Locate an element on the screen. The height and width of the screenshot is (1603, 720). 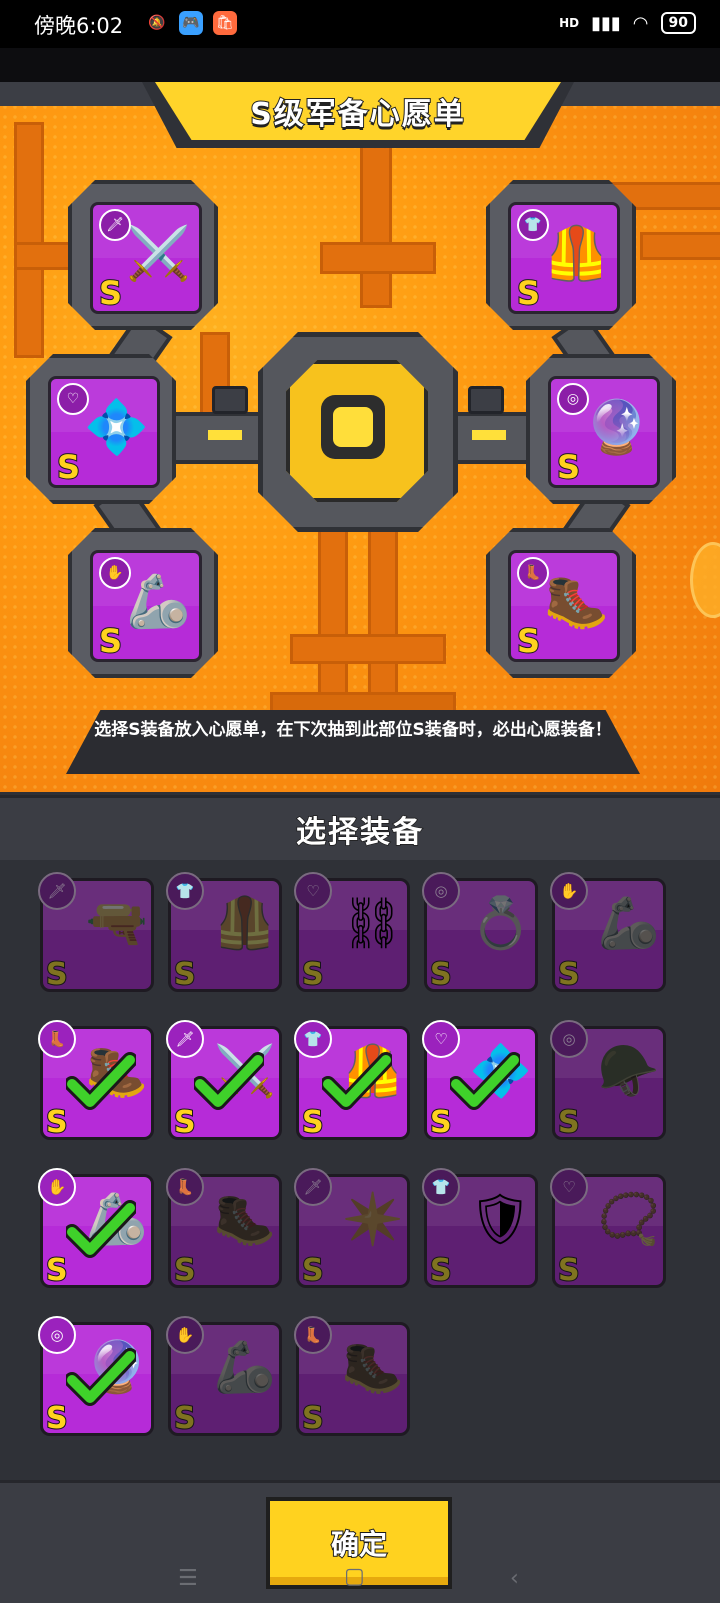
top-gap is located at coordinates (360, 65).